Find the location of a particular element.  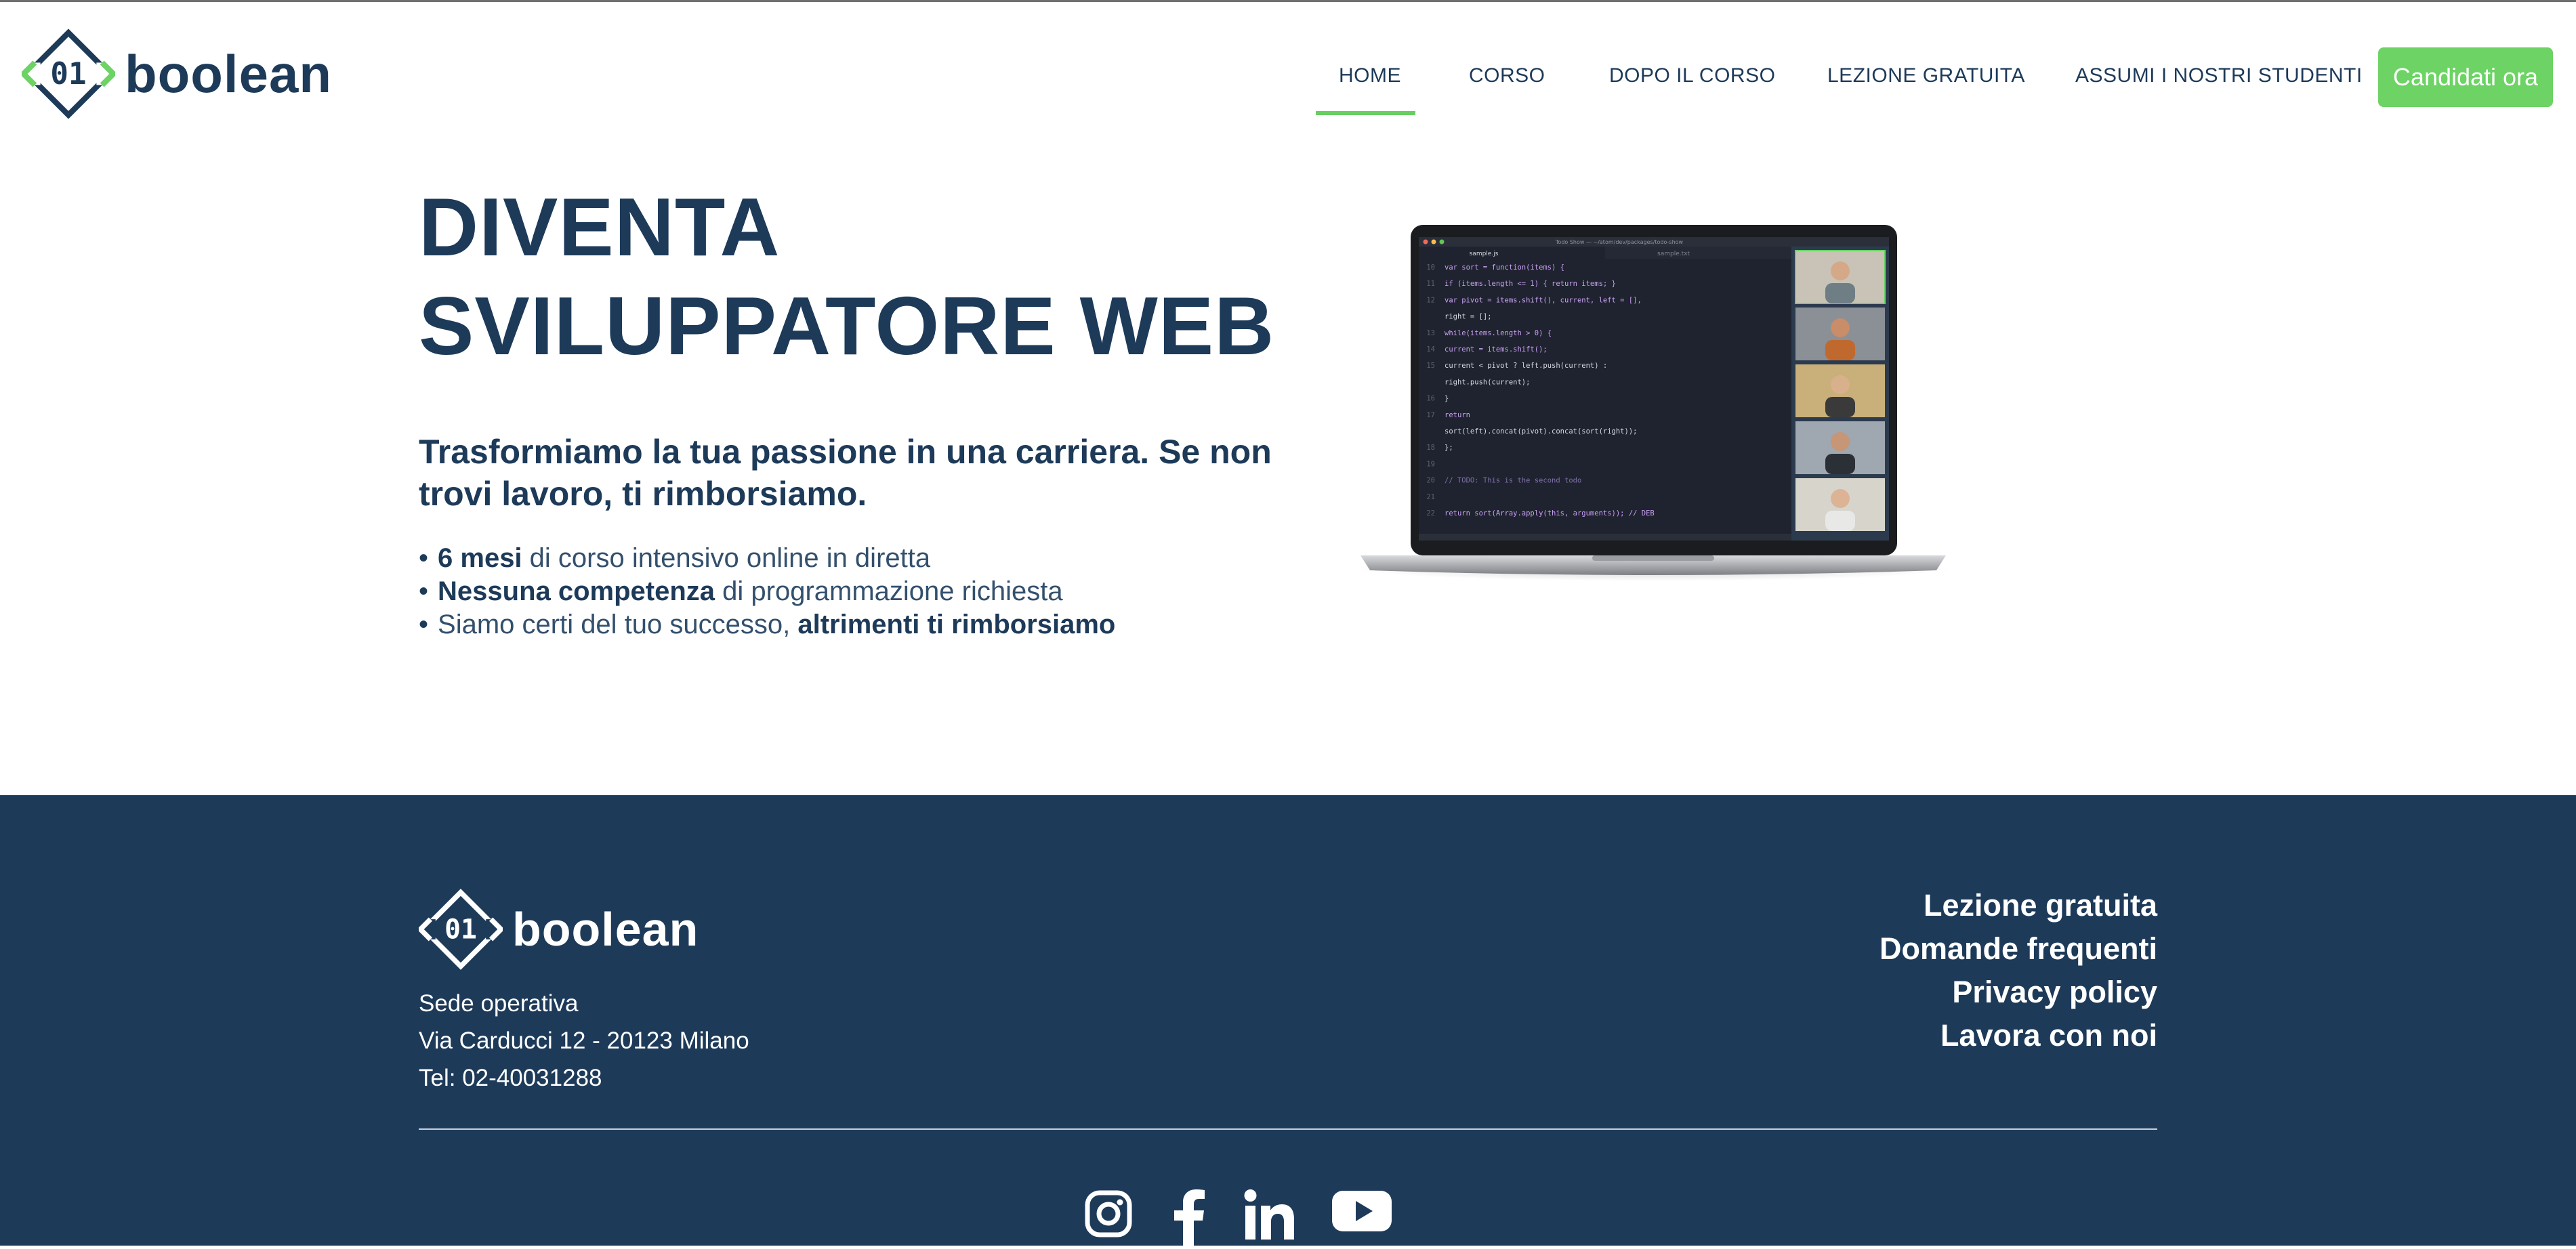

code-line-number: 14 is located at coordinates (1430, 349).